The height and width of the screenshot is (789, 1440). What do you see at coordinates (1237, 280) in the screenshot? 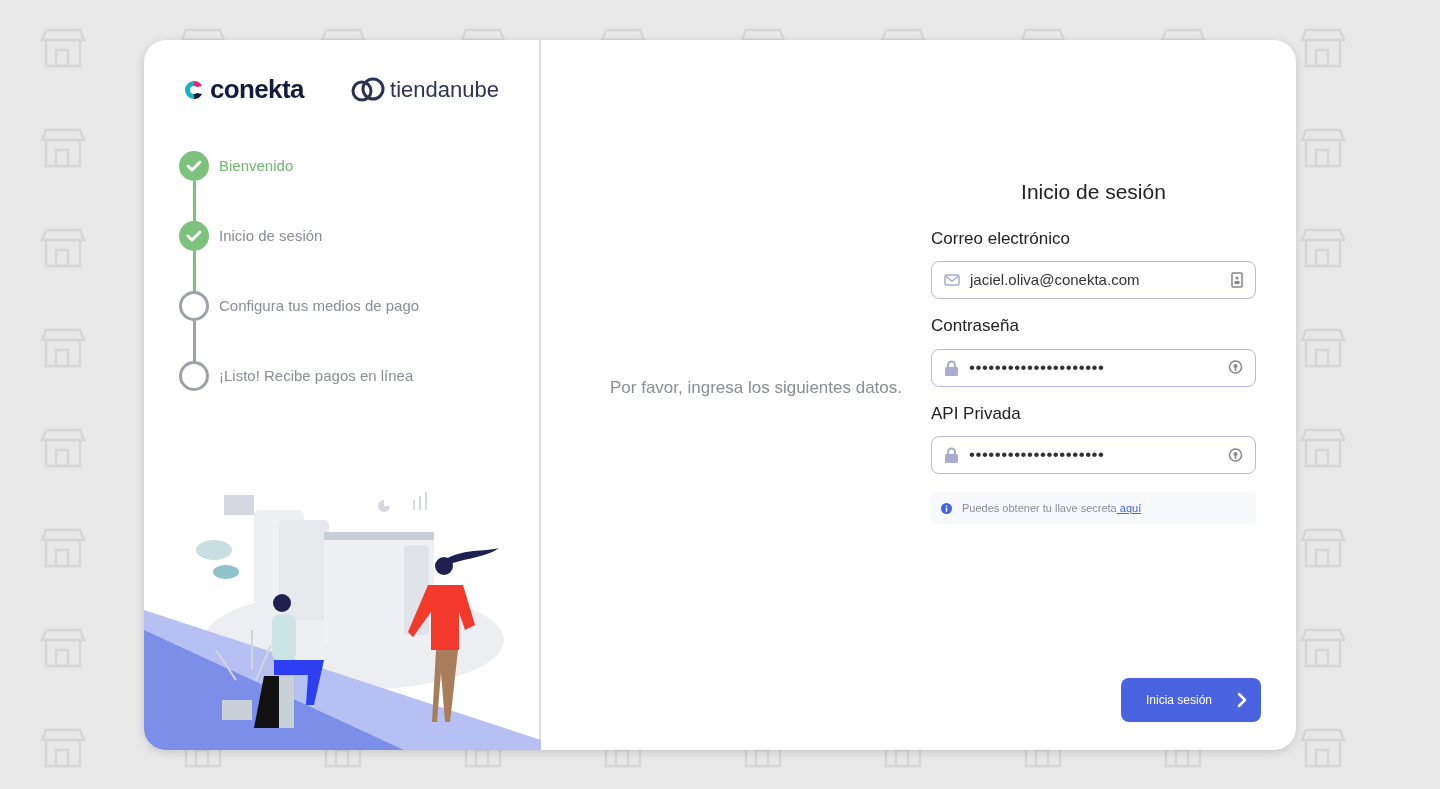
I see `contact-card-icon` at bounding box center [1237, 280].